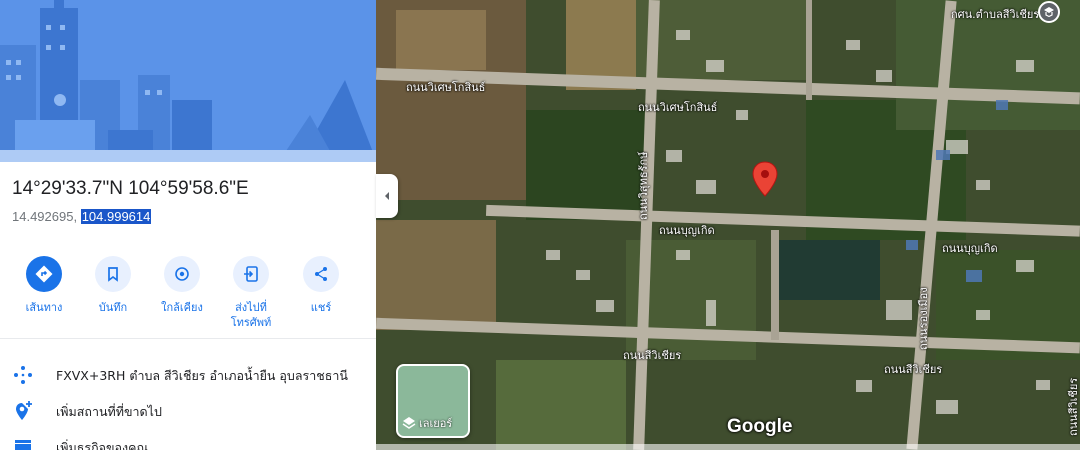 This screenshot has height=450, width=1080. I want to click on coordinates-decimal: 14.492695, 104.999614, so click(82, 216).